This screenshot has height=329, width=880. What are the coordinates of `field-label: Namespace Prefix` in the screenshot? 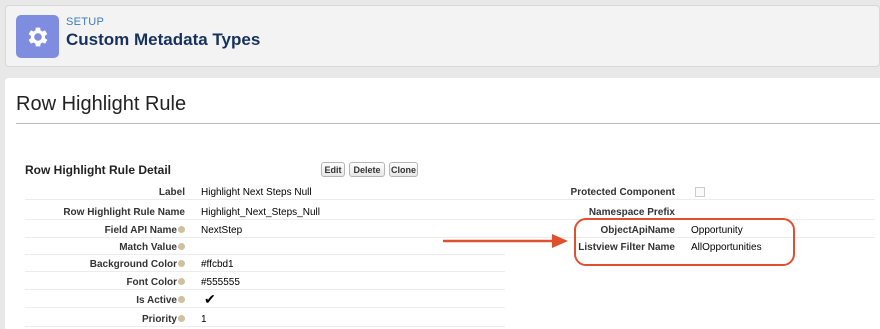 It's located at (631, 212).